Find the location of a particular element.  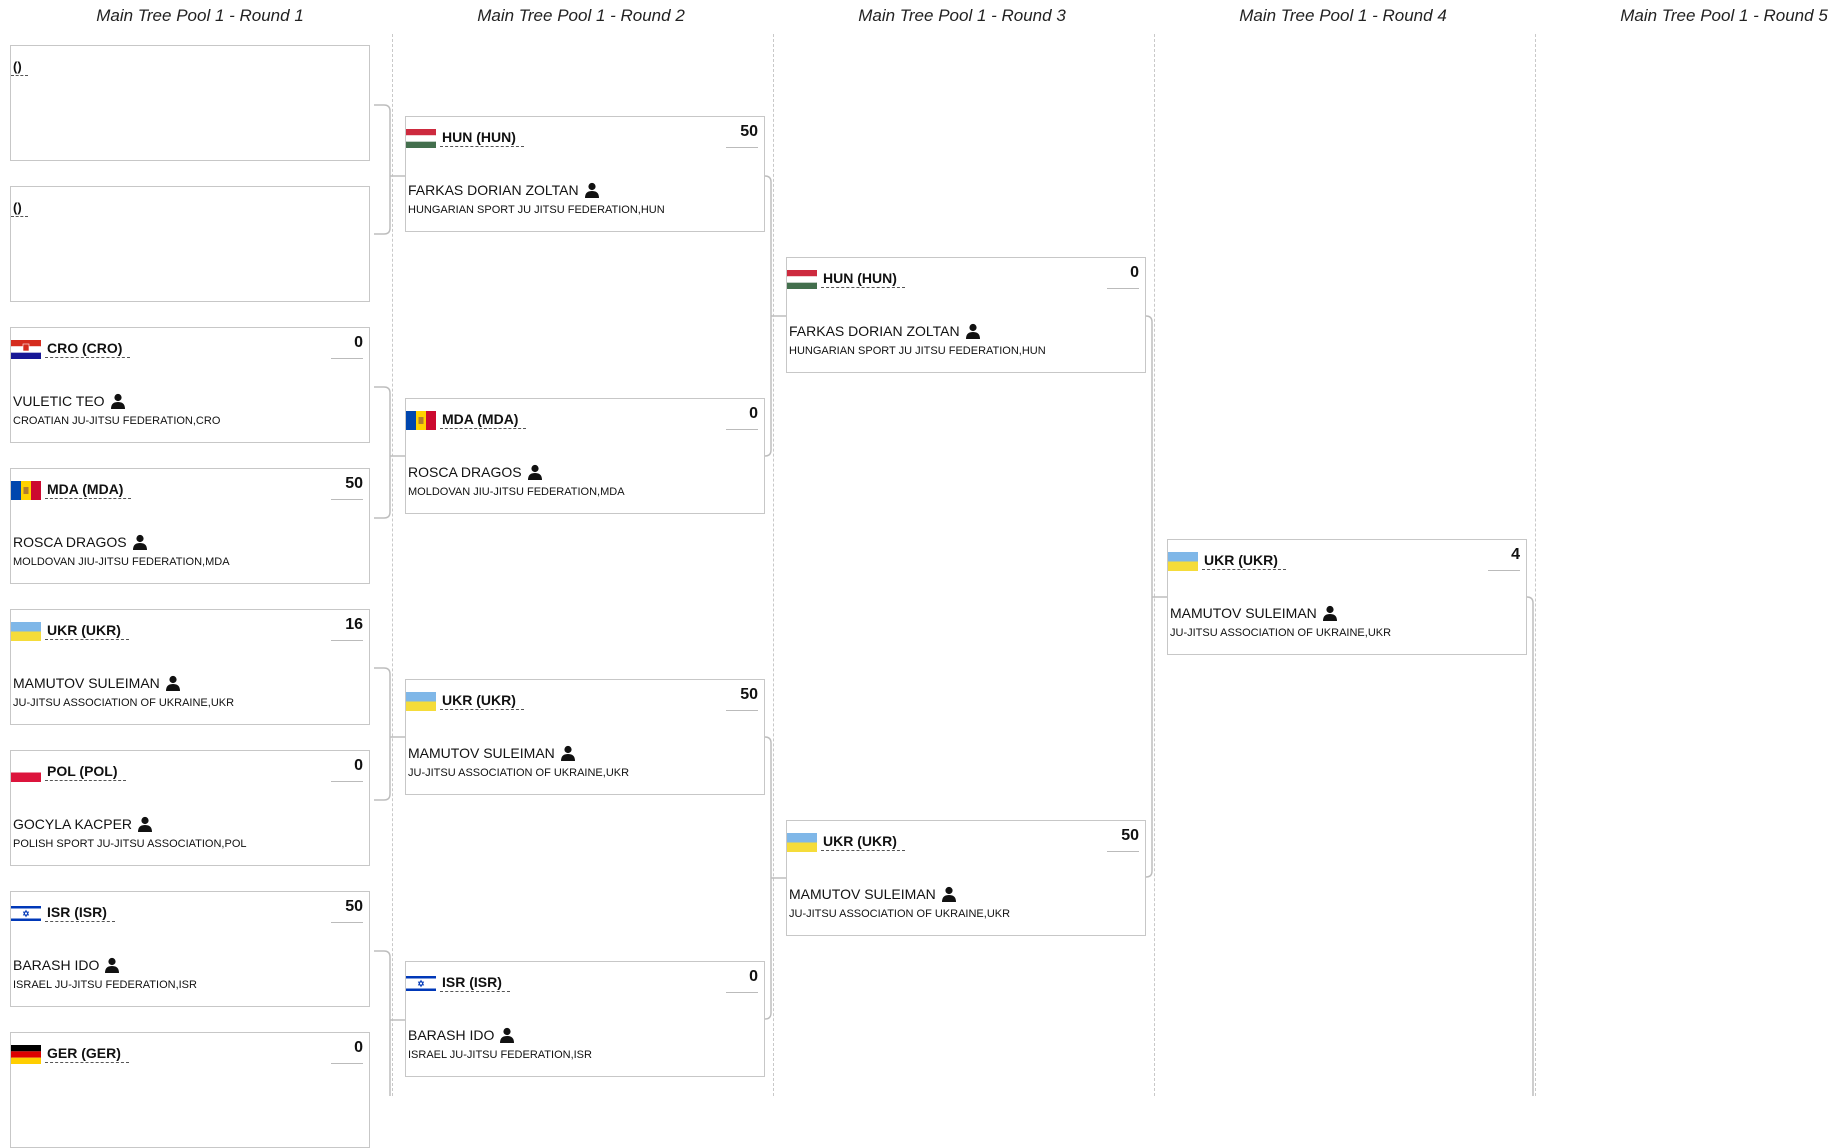

team-row: CRO (CRO) is located at coordinates (71, 349).